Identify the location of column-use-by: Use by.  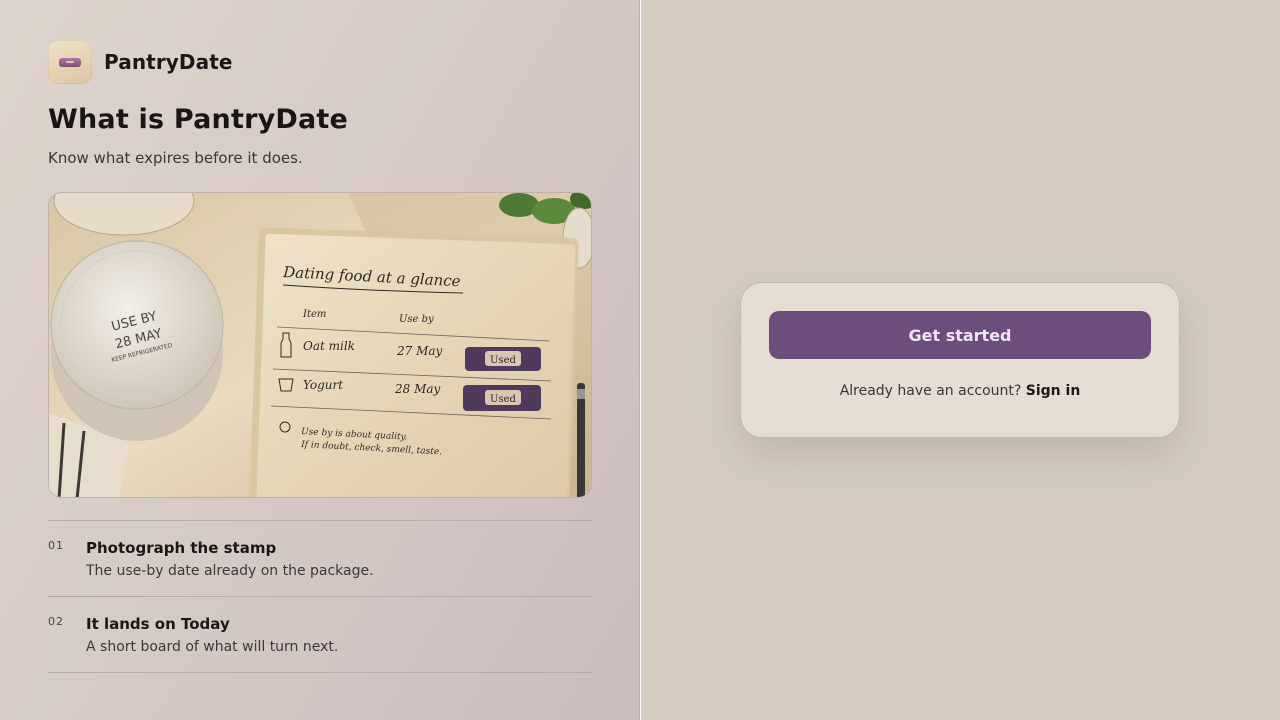
(416, 319).